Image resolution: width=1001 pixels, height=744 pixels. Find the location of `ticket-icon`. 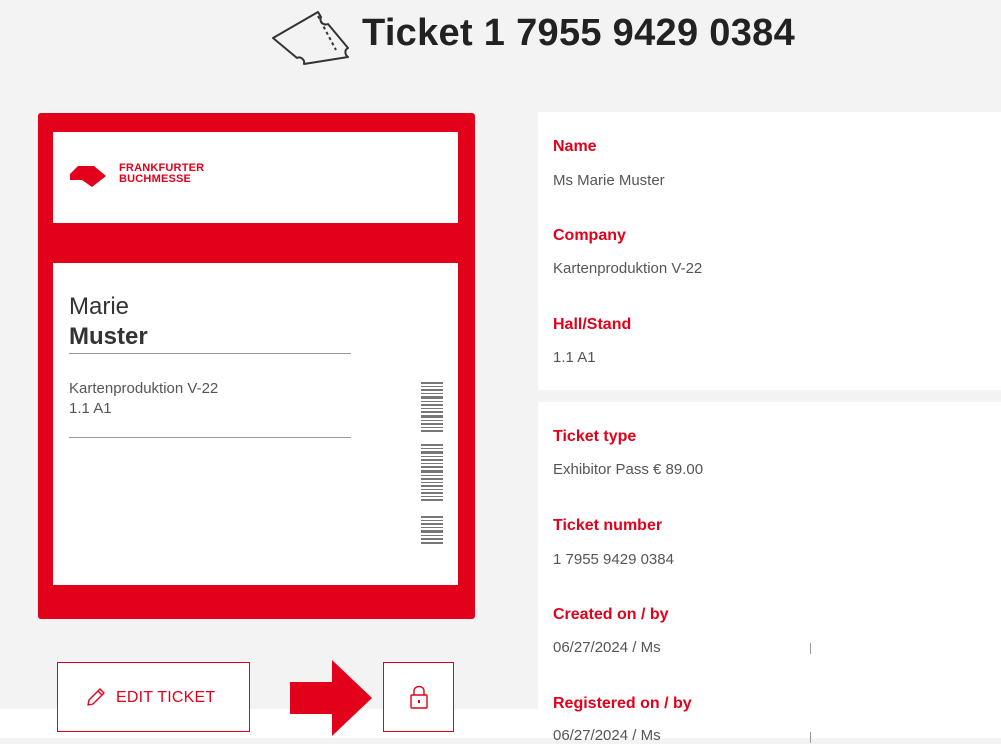

ticket-icon is located at coordinates (310, 38).